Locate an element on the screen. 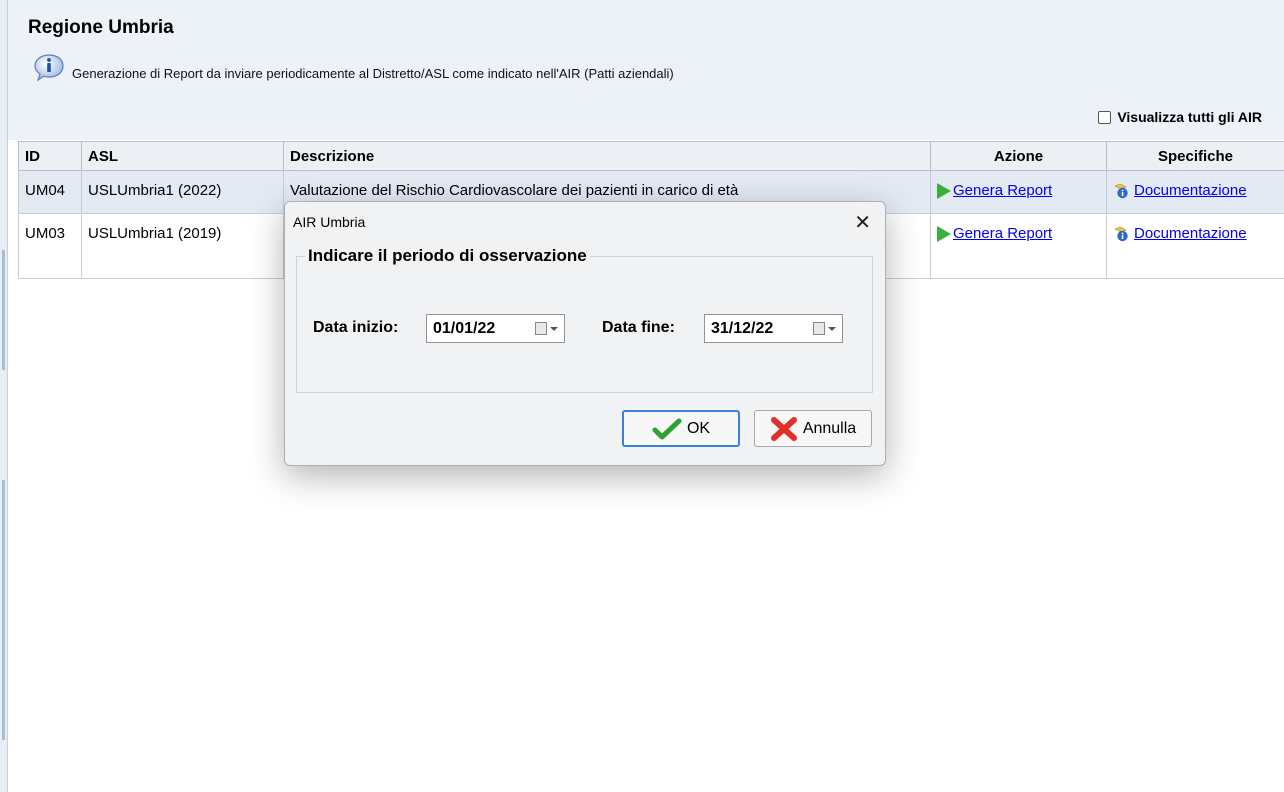 The image size is (1284, 792). show-all-checkbox-wrapper: Visualizza tutti gli AIR is located at coordinates (1180, 117).